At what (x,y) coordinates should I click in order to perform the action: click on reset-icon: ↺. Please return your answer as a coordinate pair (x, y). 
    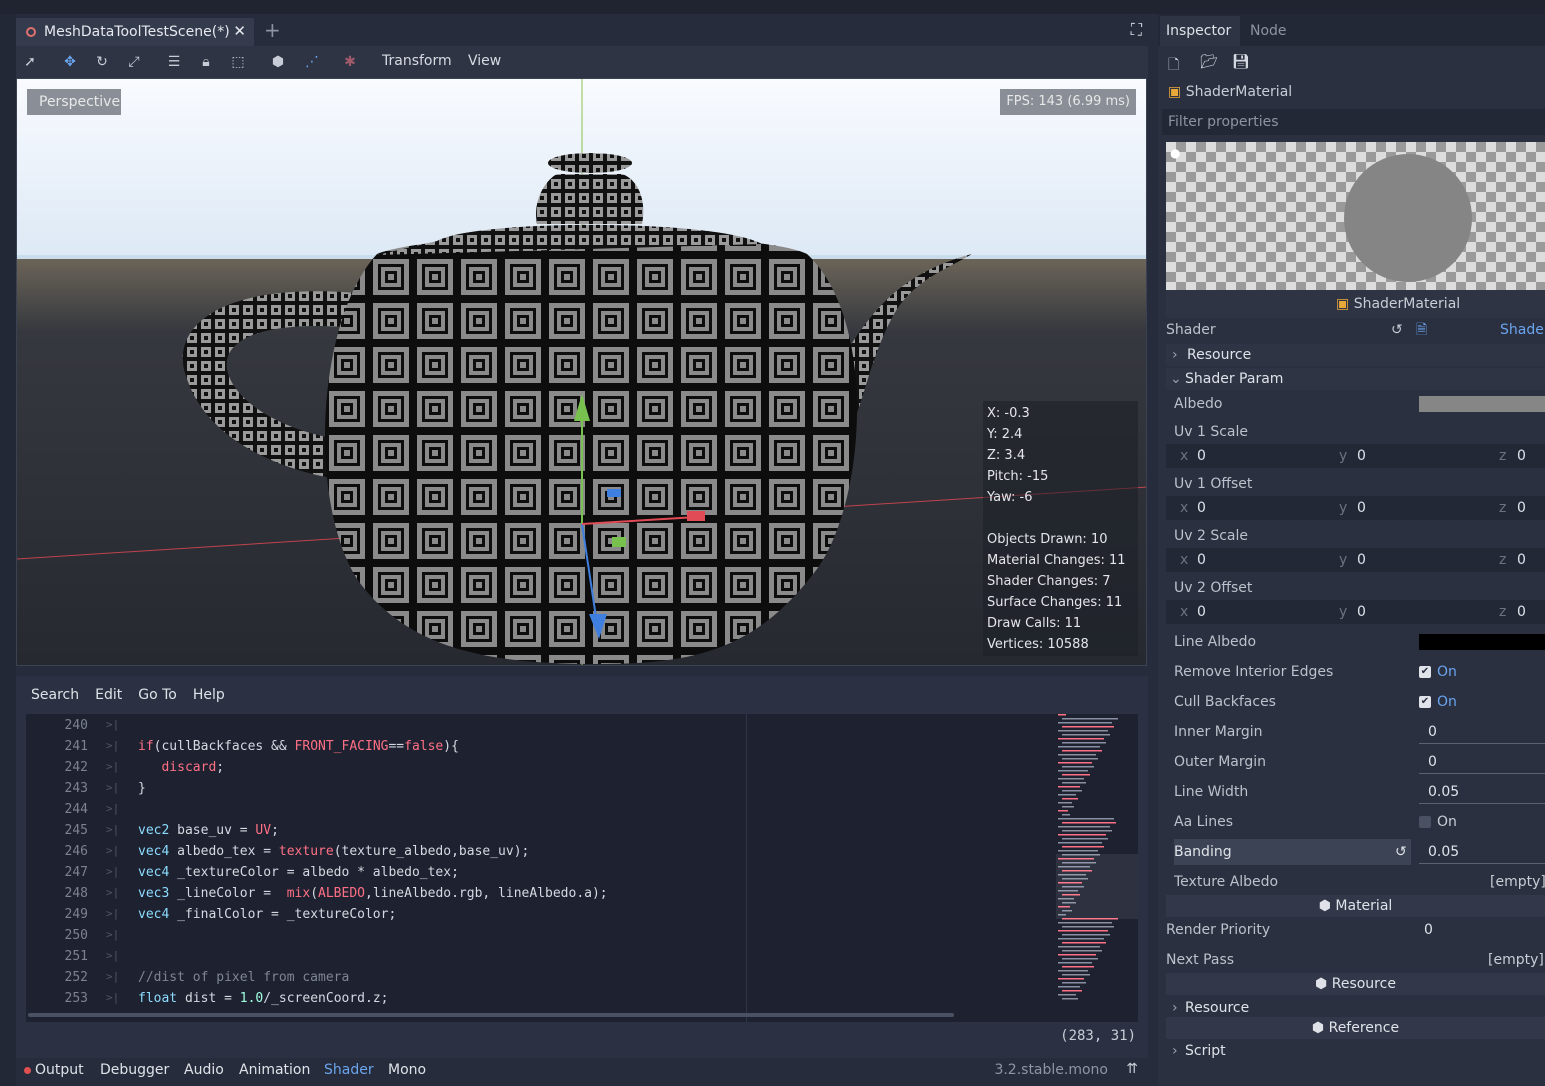
    Looking at the image, I should click on (1397, 330).